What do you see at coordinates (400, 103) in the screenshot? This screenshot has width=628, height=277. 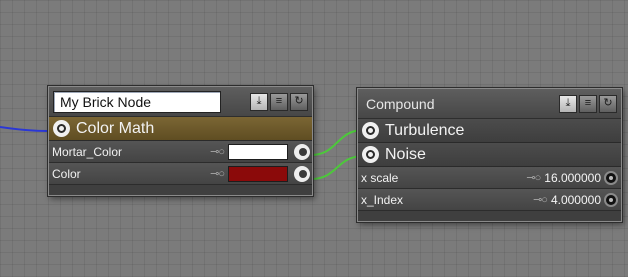 I see `compound-title: Compound` at bounding box center [400, 103].